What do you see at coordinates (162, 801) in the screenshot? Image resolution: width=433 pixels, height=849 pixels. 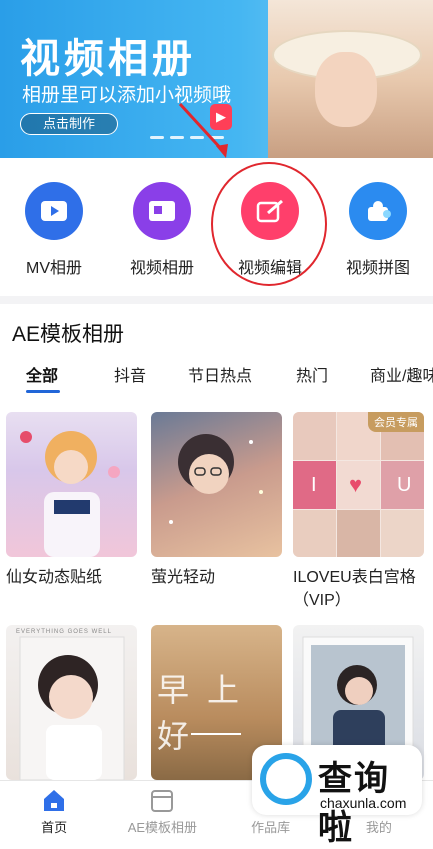 I see `ae-album-icon` at bounding box center [162, 801].